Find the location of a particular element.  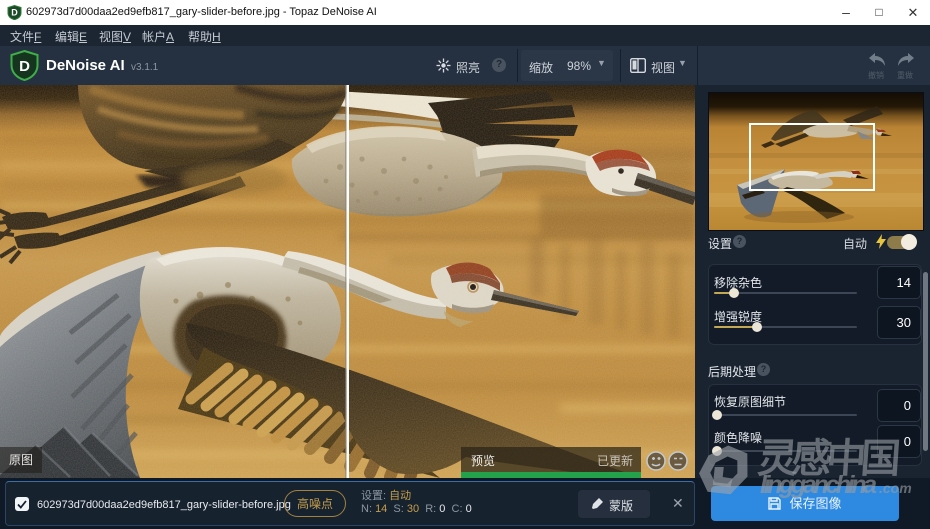

svg-text: lingganchina is located at coordinates (818, 485).